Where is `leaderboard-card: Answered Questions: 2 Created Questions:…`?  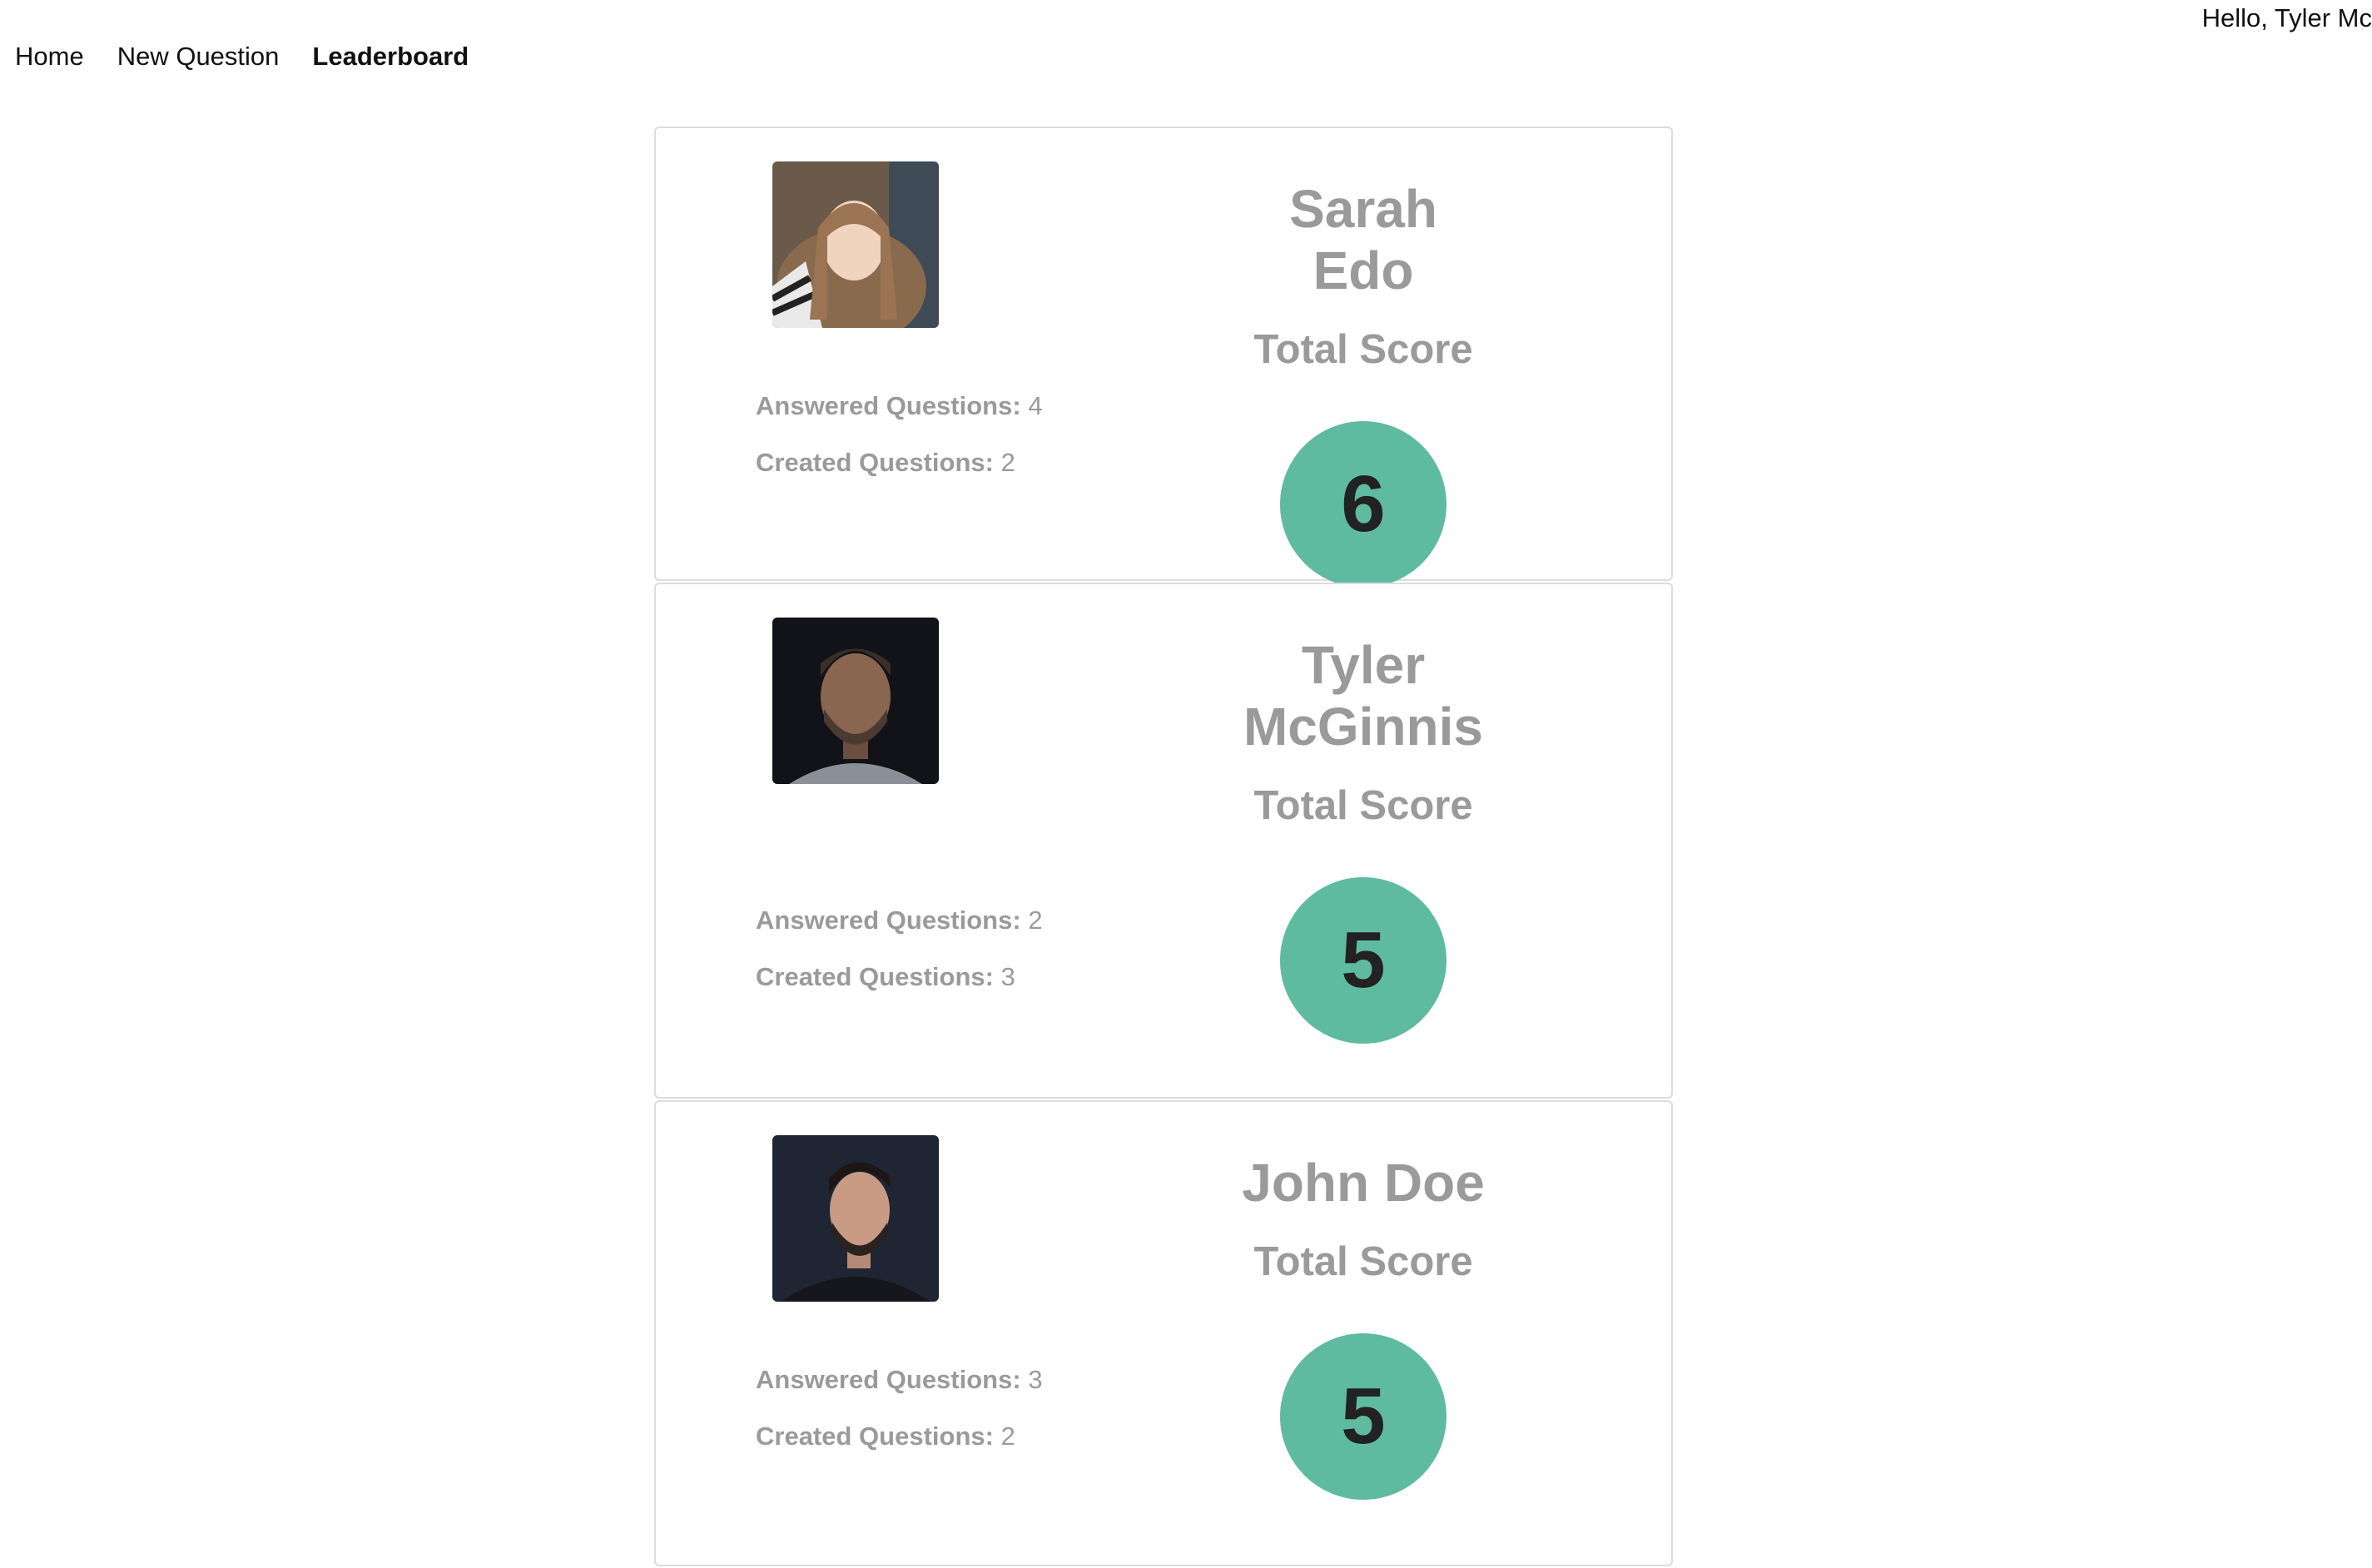 leaderboard-card: Answered Questions: 2 Created Questions:… is located at coordinates (1163, 841).